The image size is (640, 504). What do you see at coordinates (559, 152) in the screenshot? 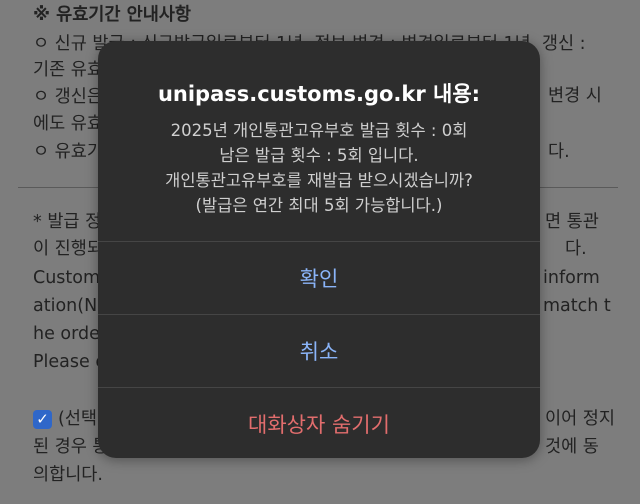
I see `notice-fragment: 다.` at bounding box center [559, 152].